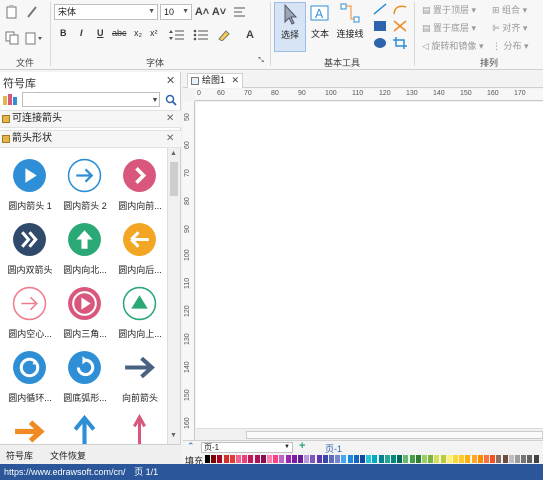 The width and height of the screenshot is (543, 480). What do you see at coordinates (400, 26) in the screenshot?
I see `cross-icon` at bounding box center [400, 26].